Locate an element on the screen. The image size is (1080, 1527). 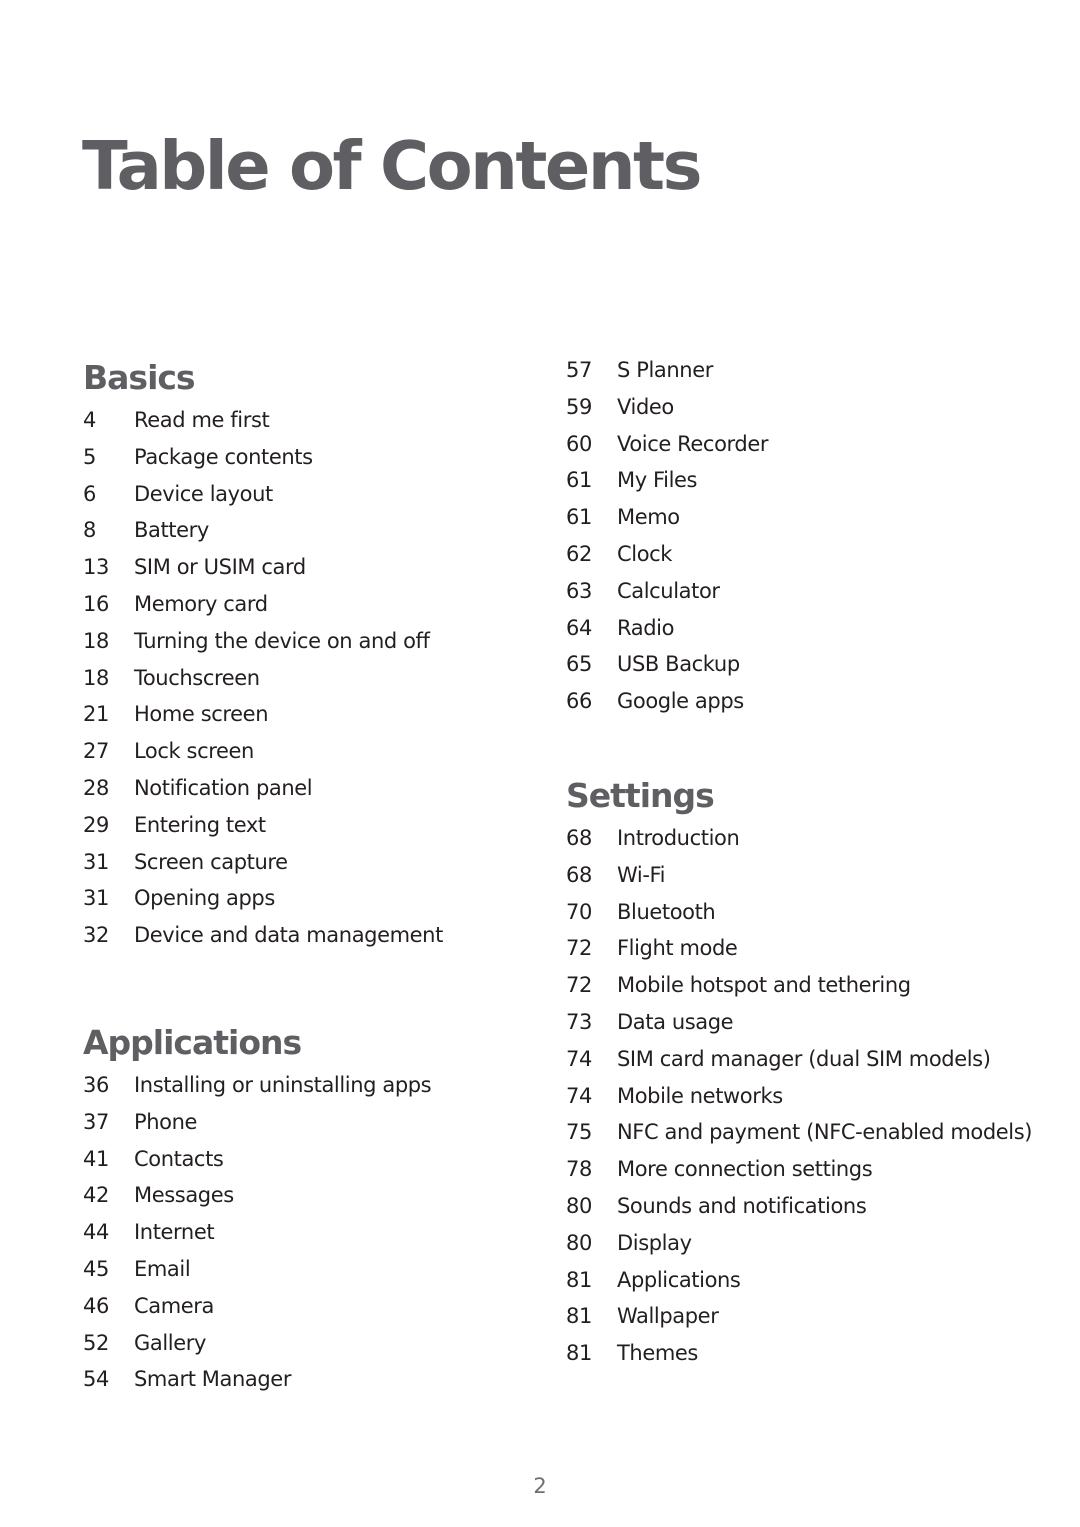
toc-entry: 80 Display is located at coordinates (801, 1247).